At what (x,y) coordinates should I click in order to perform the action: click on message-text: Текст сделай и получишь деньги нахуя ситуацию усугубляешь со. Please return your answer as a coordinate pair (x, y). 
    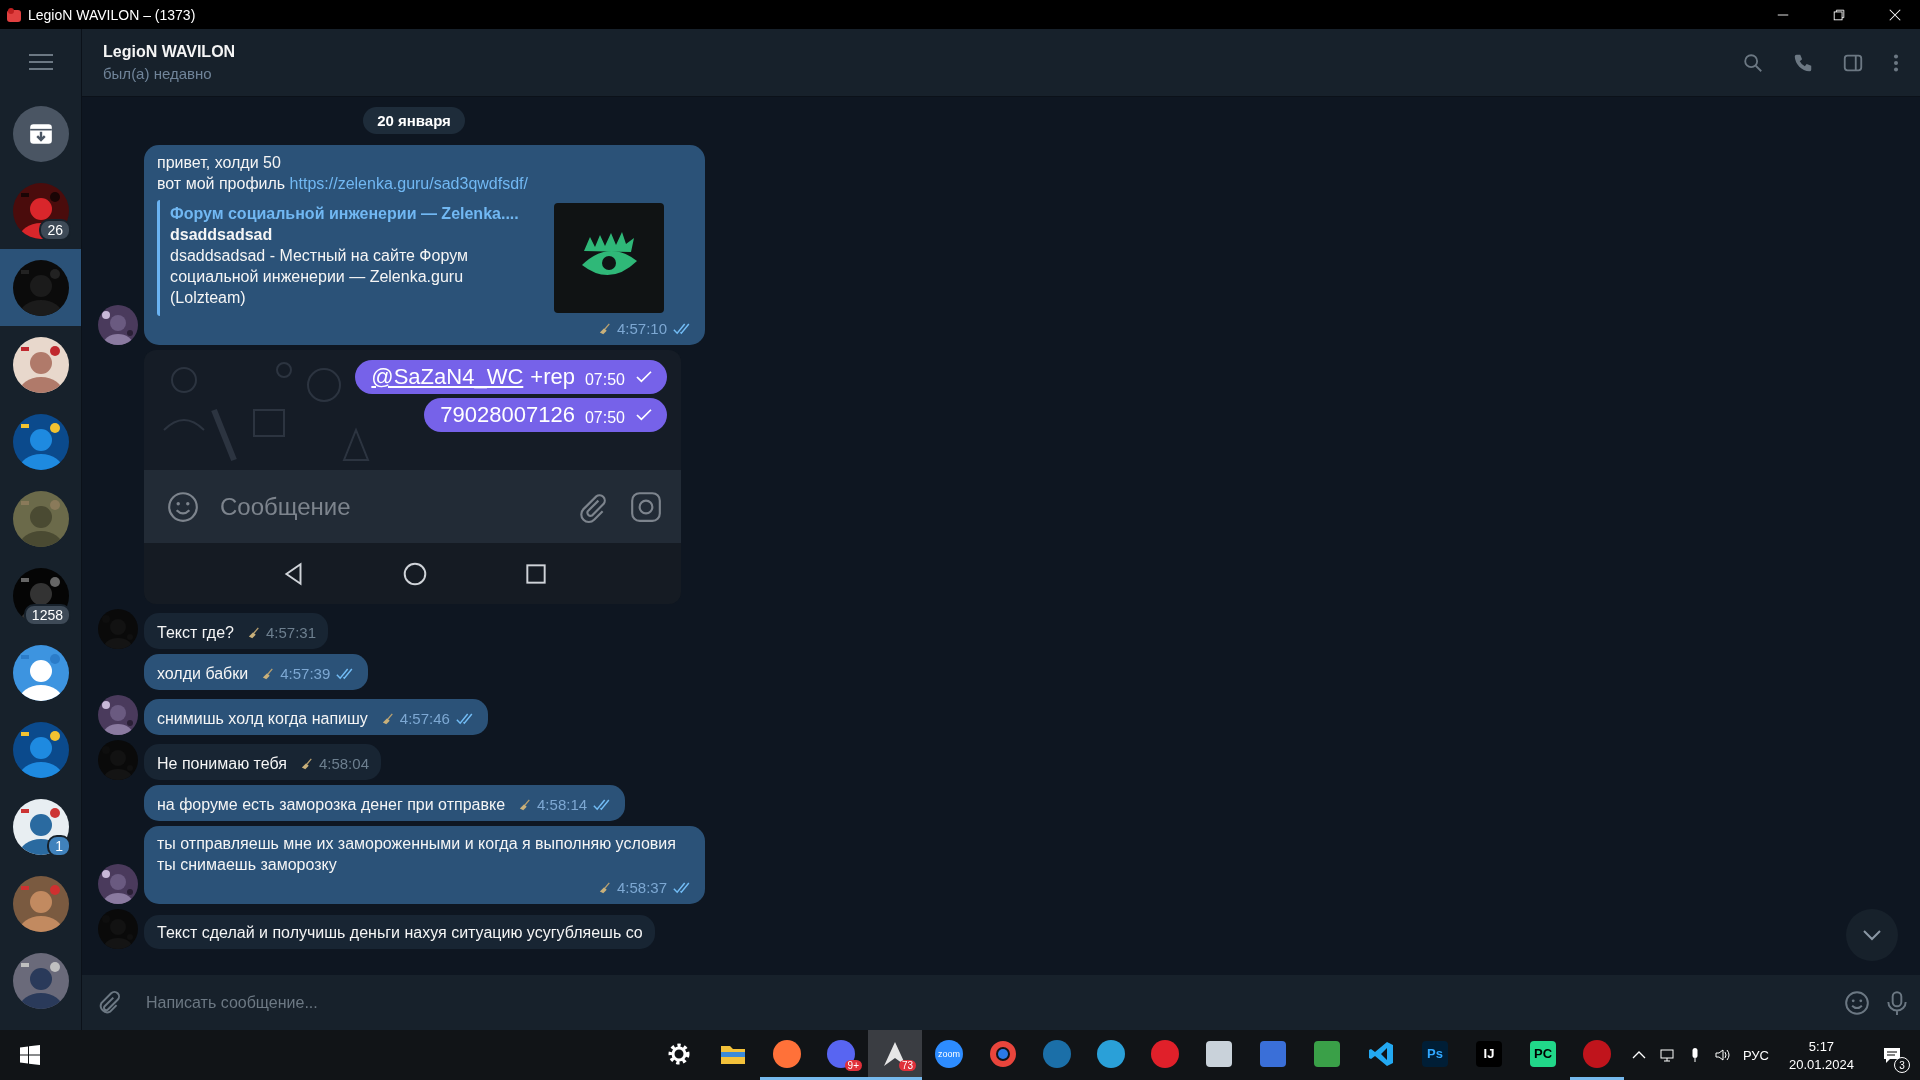
    Looking at the image, I should click on (400, 933).